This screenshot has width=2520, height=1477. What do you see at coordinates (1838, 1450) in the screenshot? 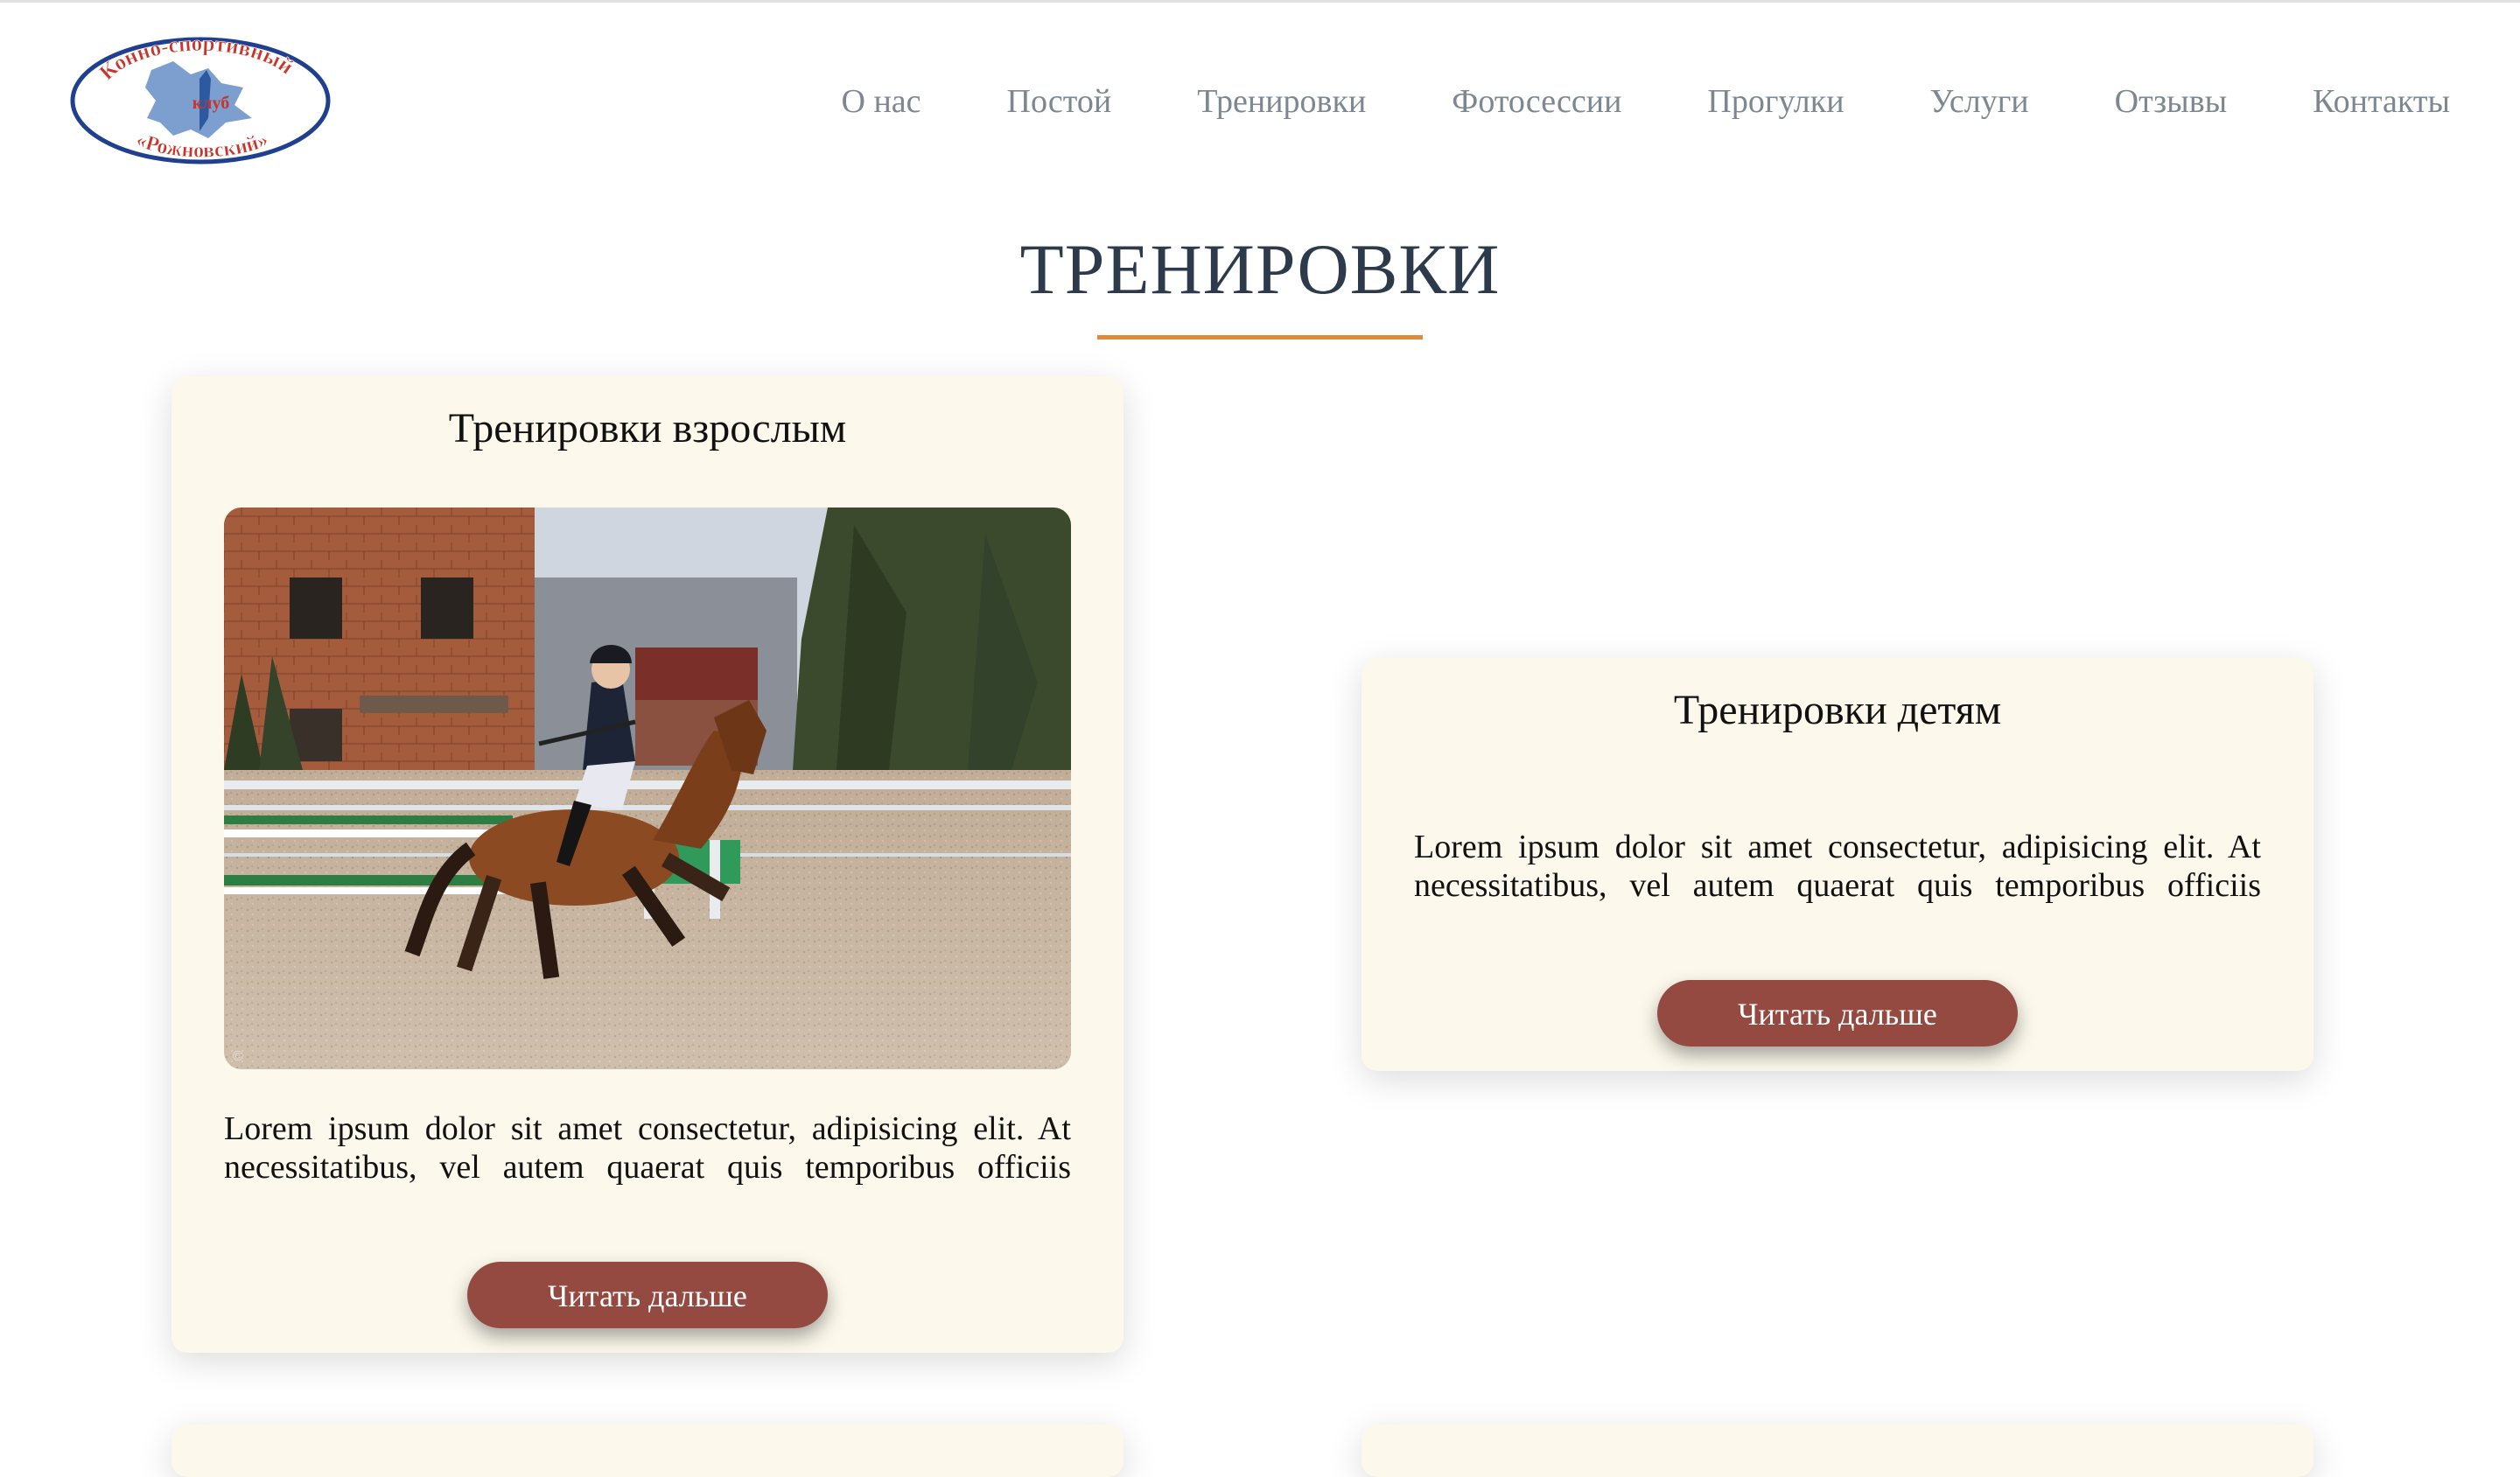
I see `card-partial-right` at bounding box center [1838, 1450].